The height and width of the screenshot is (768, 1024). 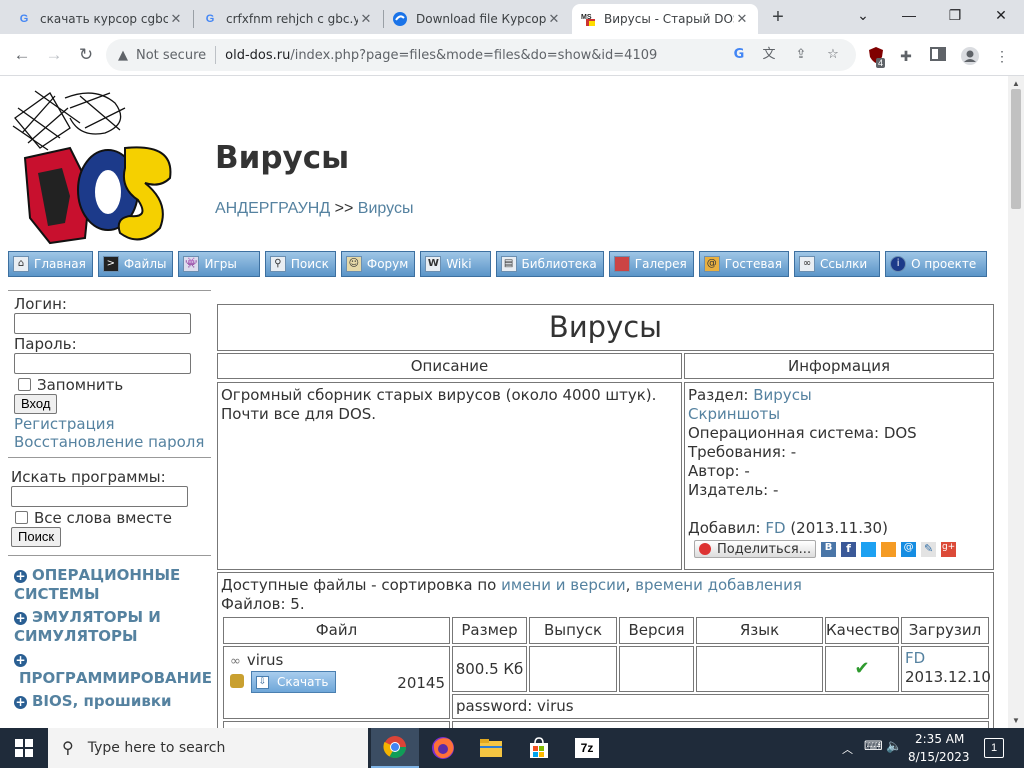 What do you see at coordinates (939, 757) in the screenshot?
I see `clock-date: 8/15/2023` at bounding box center [939, 757].